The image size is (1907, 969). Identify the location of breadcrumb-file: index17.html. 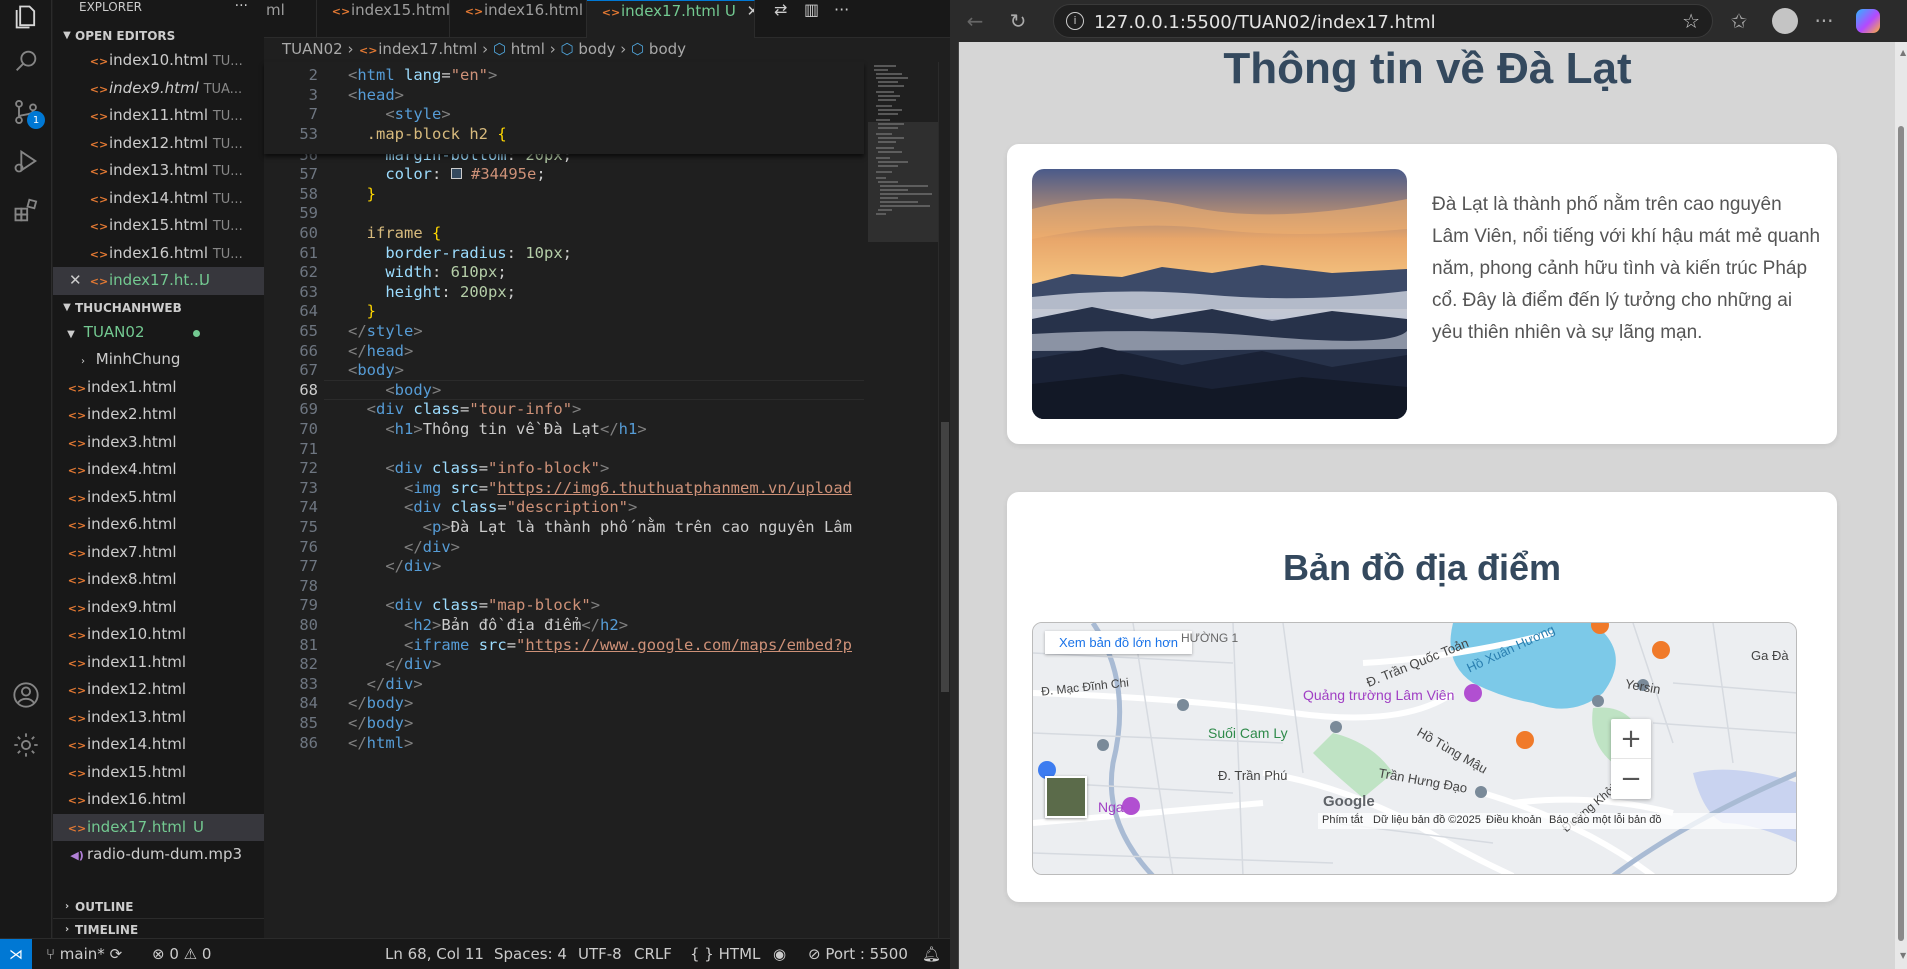
(427, 49).